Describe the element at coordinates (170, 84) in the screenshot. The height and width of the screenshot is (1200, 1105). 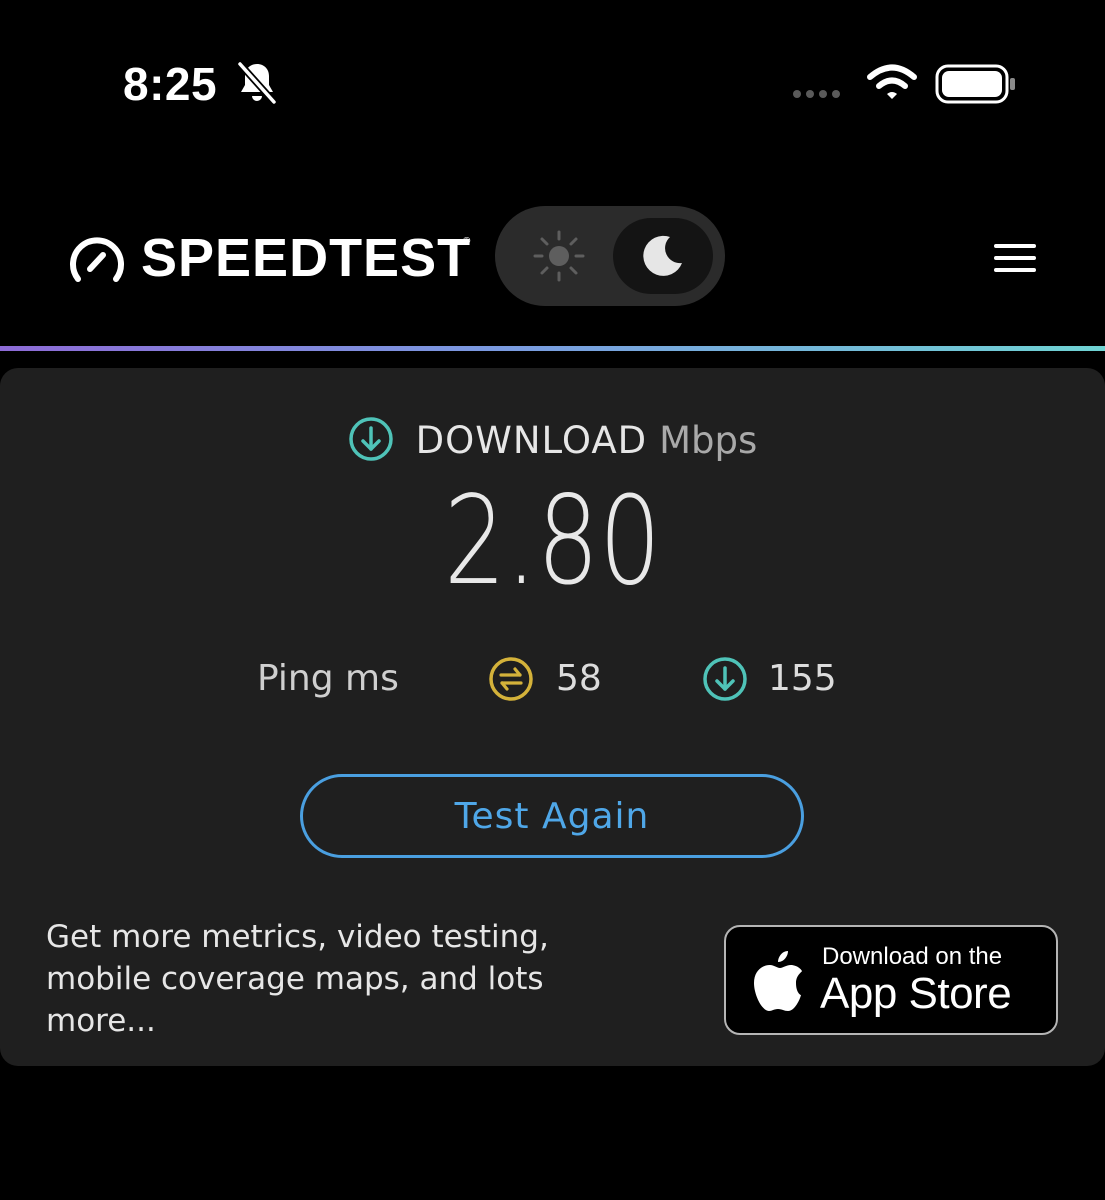
I see `status-time: 8:25` at that location.